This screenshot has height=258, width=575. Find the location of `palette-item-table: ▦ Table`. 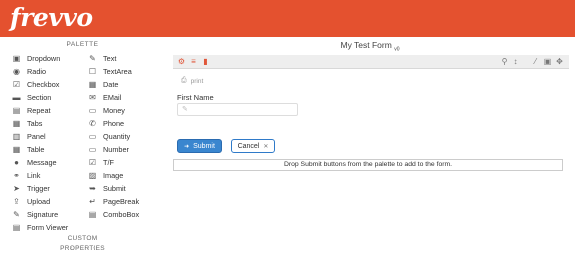

palette-item-table: ▦ Table is located at coordinates (28, 149).